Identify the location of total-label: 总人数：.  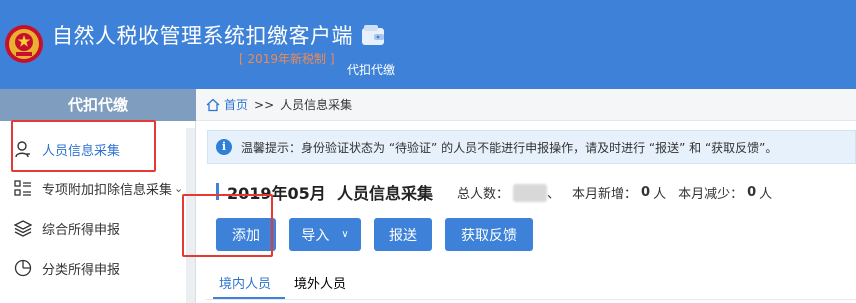
(483, 194).